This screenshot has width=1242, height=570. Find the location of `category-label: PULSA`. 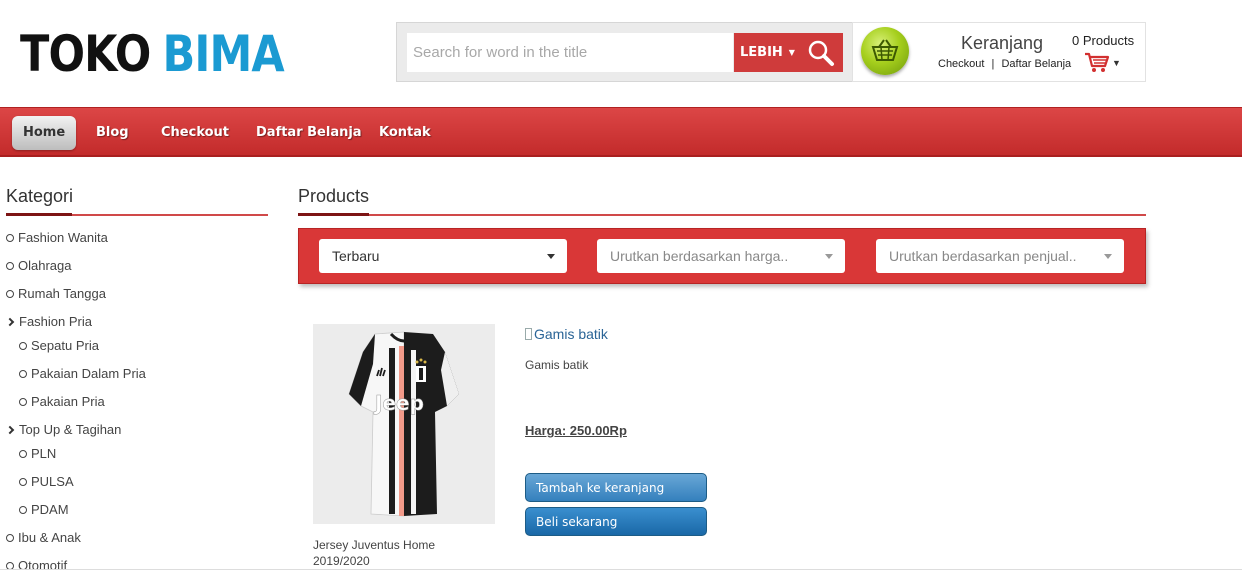

category-label: PULSA is located at coordinates (52, 481).